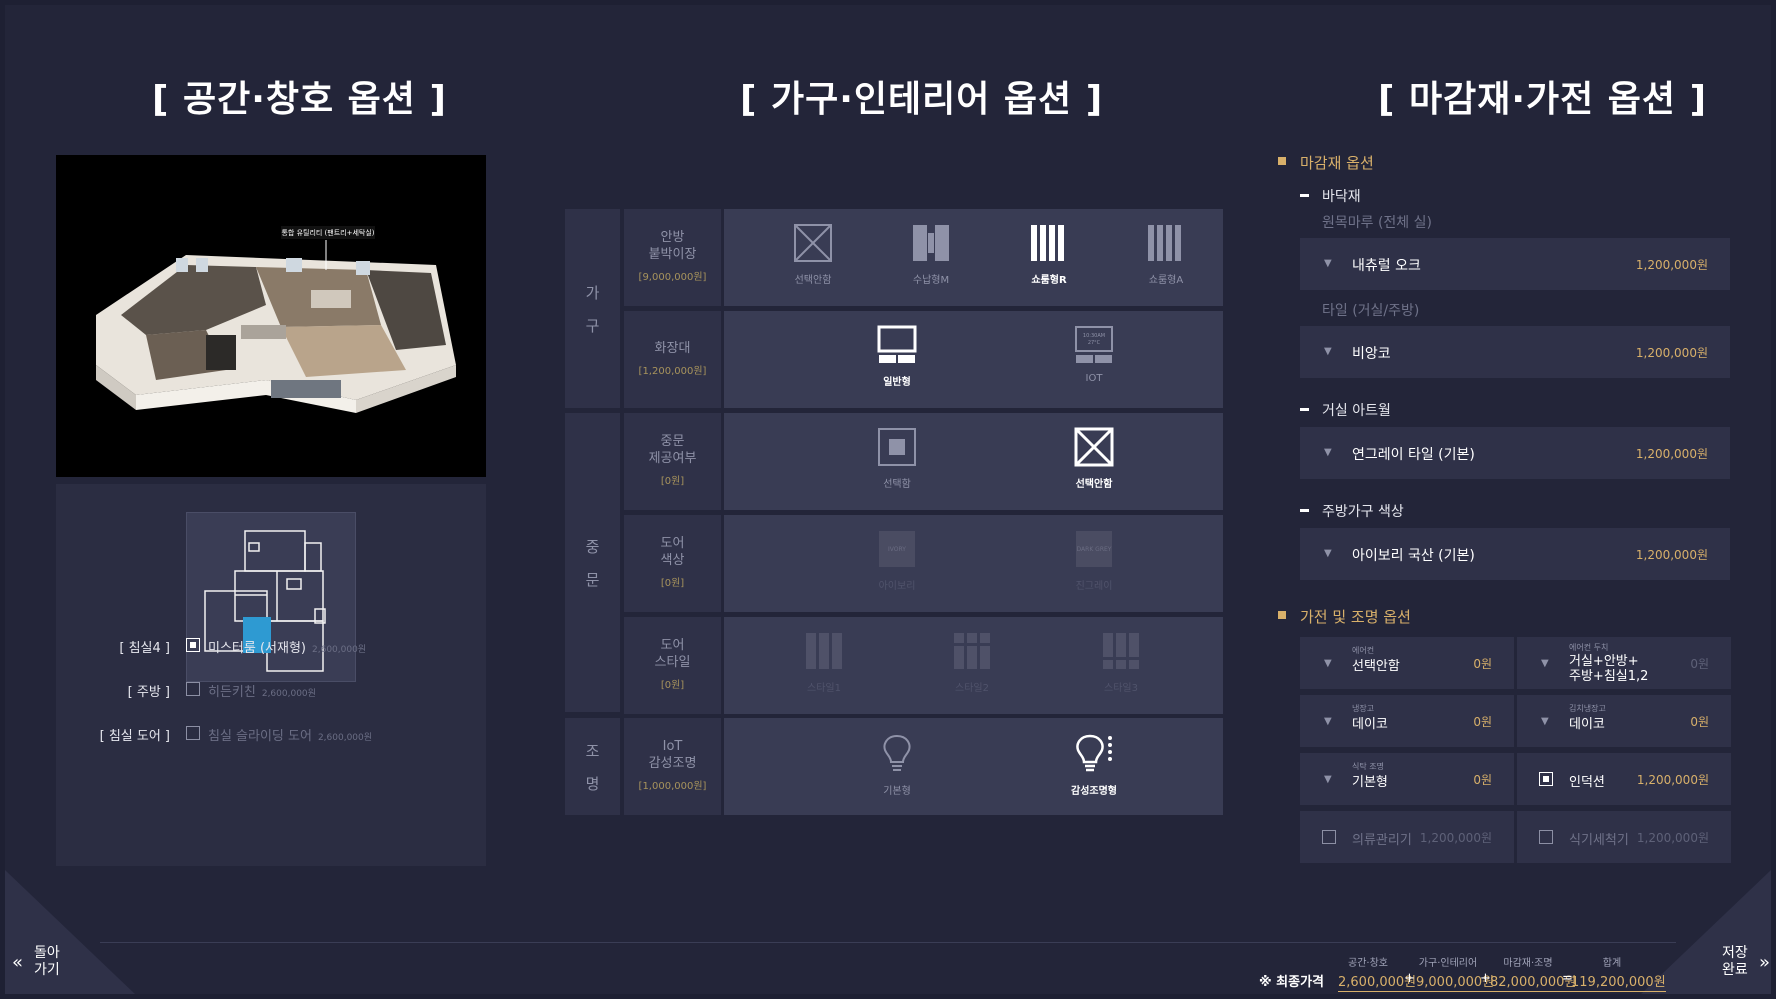  Describe the element at coordinates (193, 733) in the screenshot. I see `bedroom-door-checkbox` at that location.